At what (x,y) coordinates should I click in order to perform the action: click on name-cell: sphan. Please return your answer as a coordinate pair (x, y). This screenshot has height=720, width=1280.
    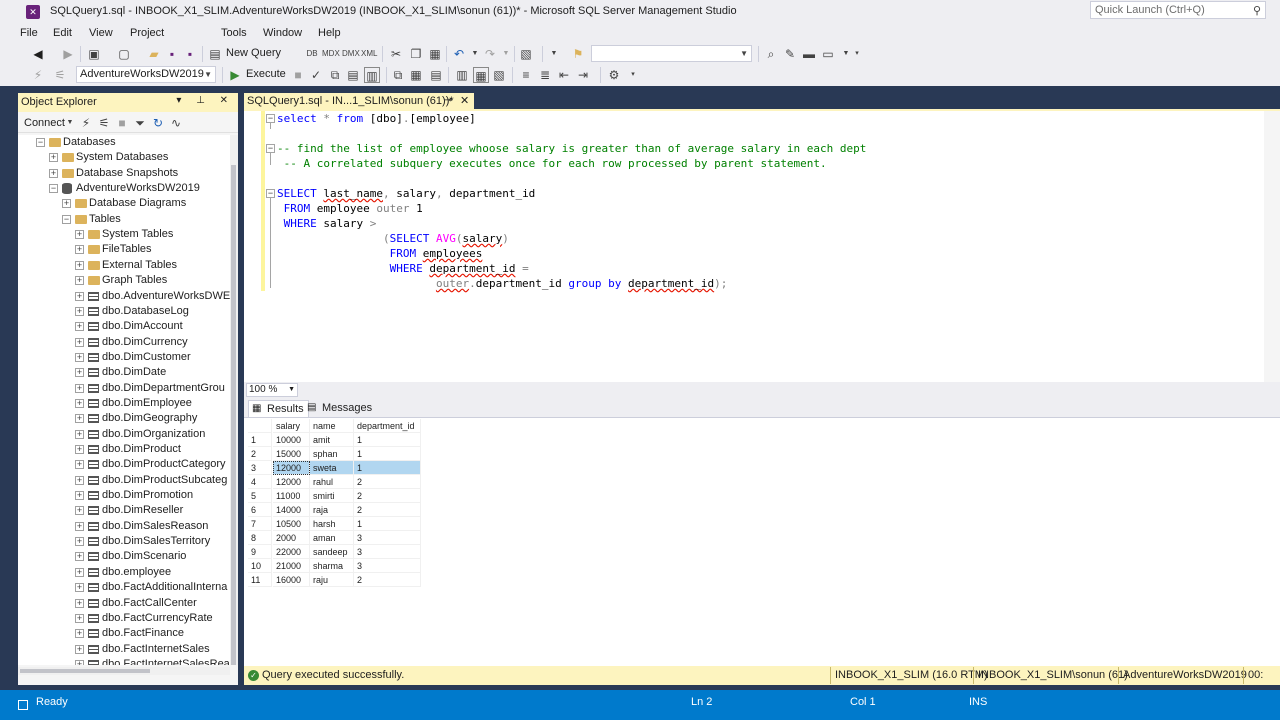
    Looking at the image, I should click on (332, 454).